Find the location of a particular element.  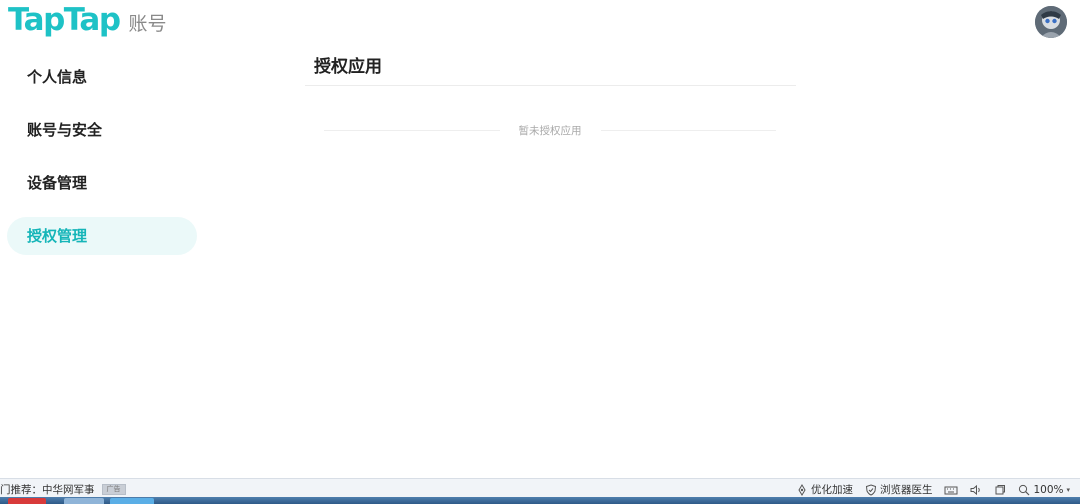

statusbar-left: 门推荐：中华网军事 广告 is located at coordinates (63, 489).